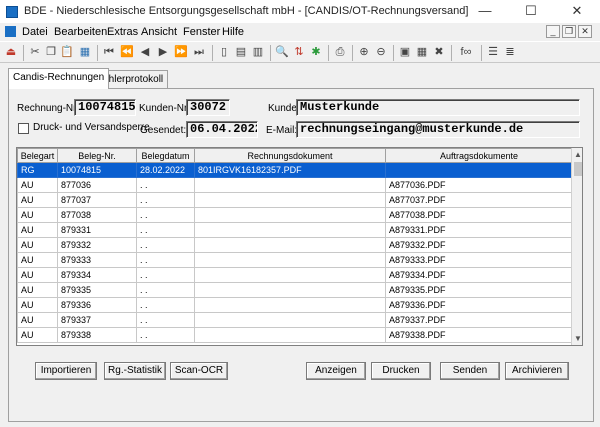 This screenshot has height=427, width=600. What do you see at coordinates (201, 32) in the screenshot?
I see `menu-fenster: Fenster` at bounding box center [201, 32].